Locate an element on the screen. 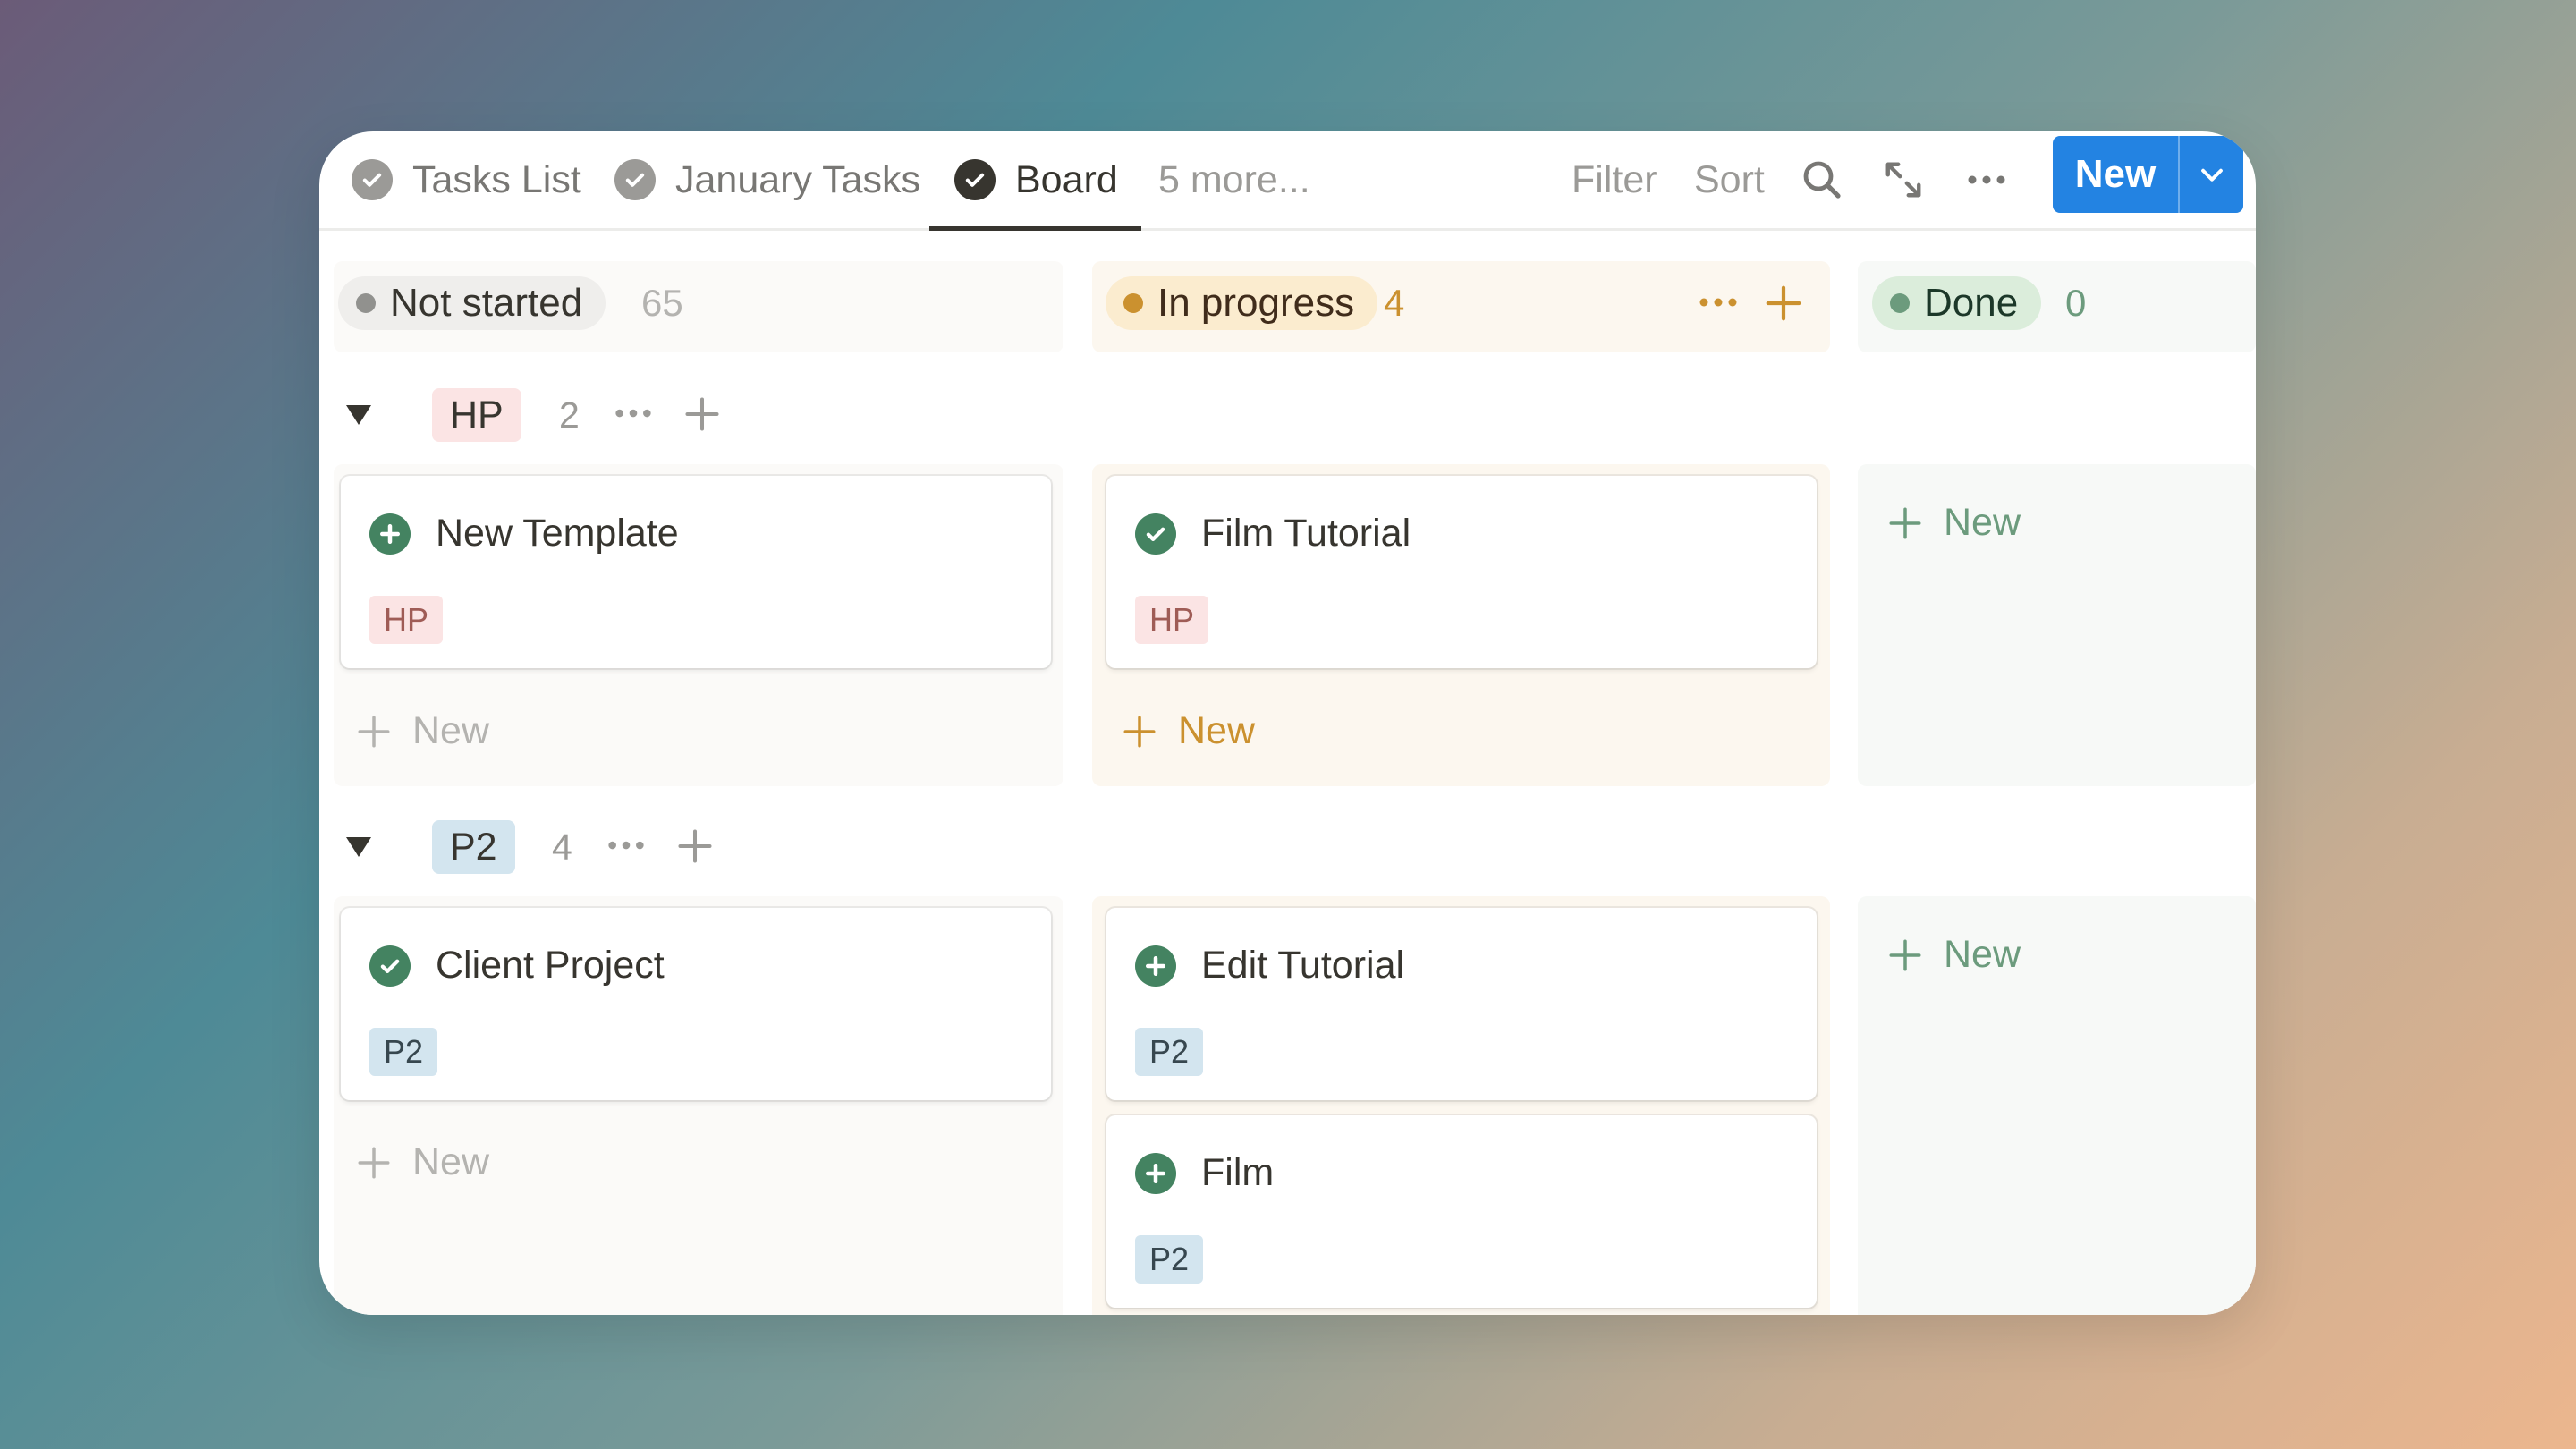 This screenshot has width=2576, height=1449. group-header-p2: P2 4 is located at coordinates (568, 847).